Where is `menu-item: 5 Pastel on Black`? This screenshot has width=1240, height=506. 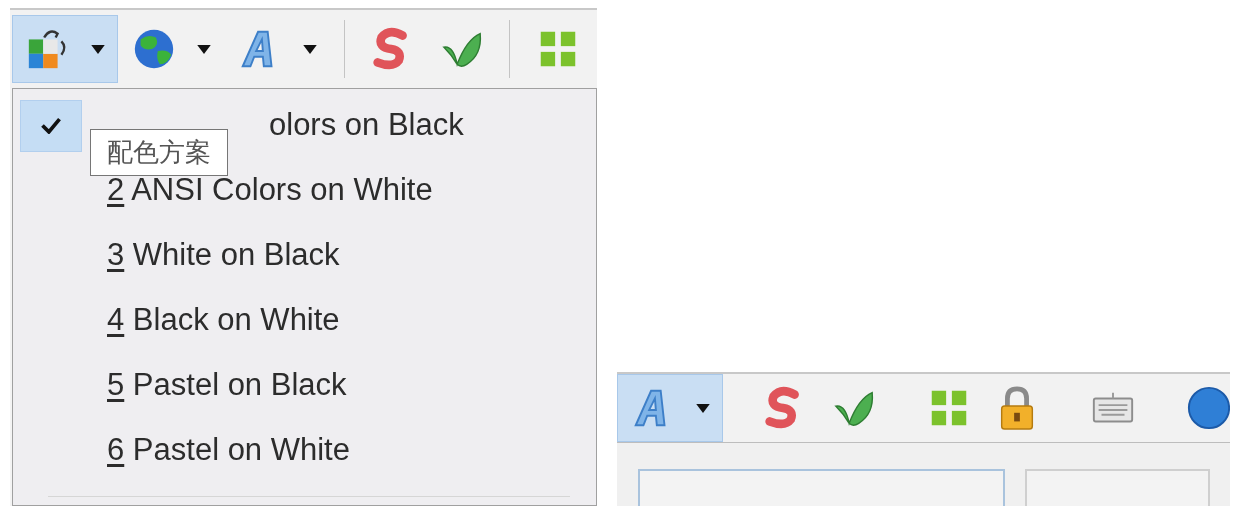
menu-item: 5 Pastel on Black is located at coordinates (304, 385).